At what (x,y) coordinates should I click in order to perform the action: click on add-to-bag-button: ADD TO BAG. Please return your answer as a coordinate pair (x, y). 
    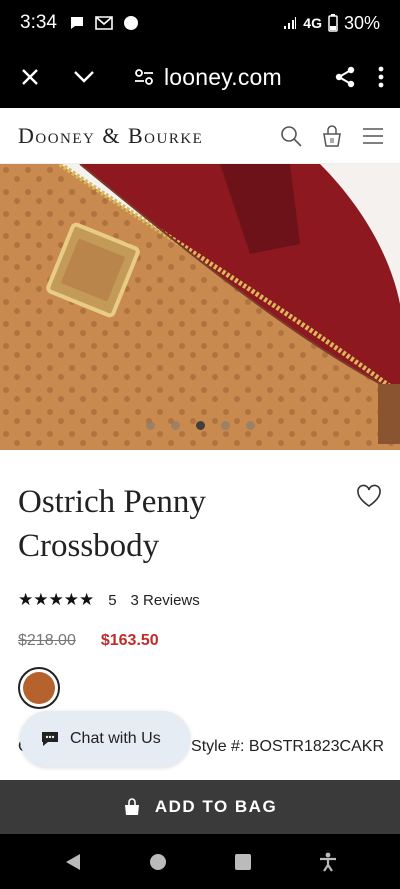
    Looking at the image, I should click on (200, 807).